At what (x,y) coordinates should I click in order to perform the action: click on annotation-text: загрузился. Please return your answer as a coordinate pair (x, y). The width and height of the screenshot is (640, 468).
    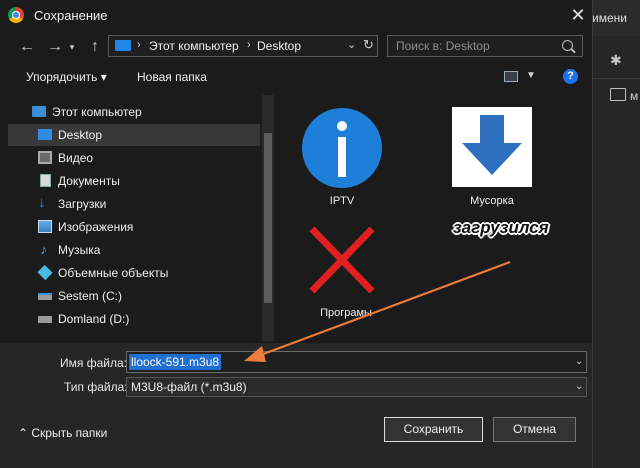
    Looking at the image, I should click on (501, 227).